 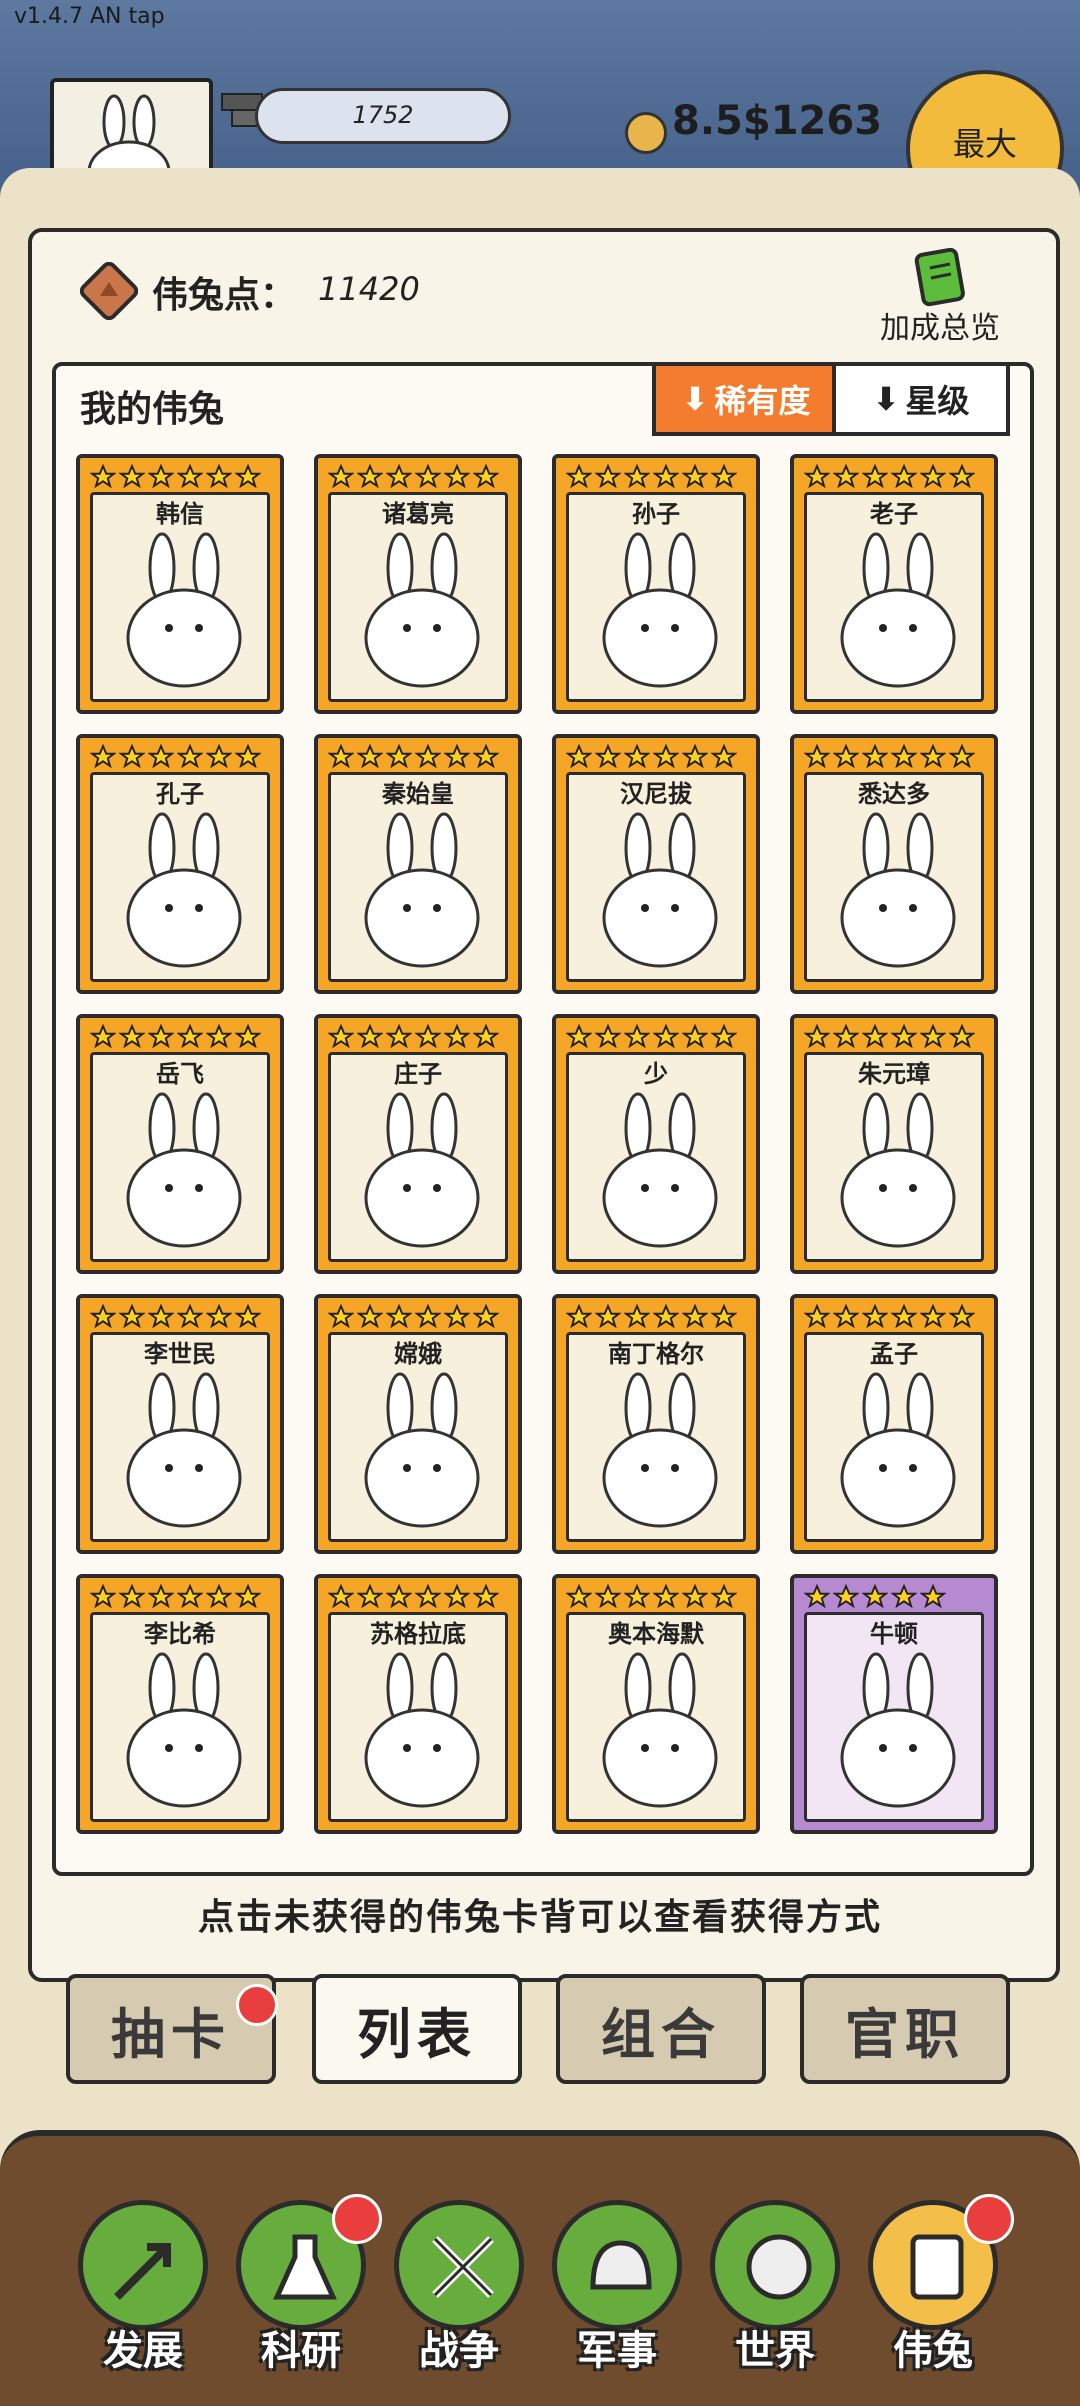 I want to click on tab-label: 组合, so click(x=661, y=2034).